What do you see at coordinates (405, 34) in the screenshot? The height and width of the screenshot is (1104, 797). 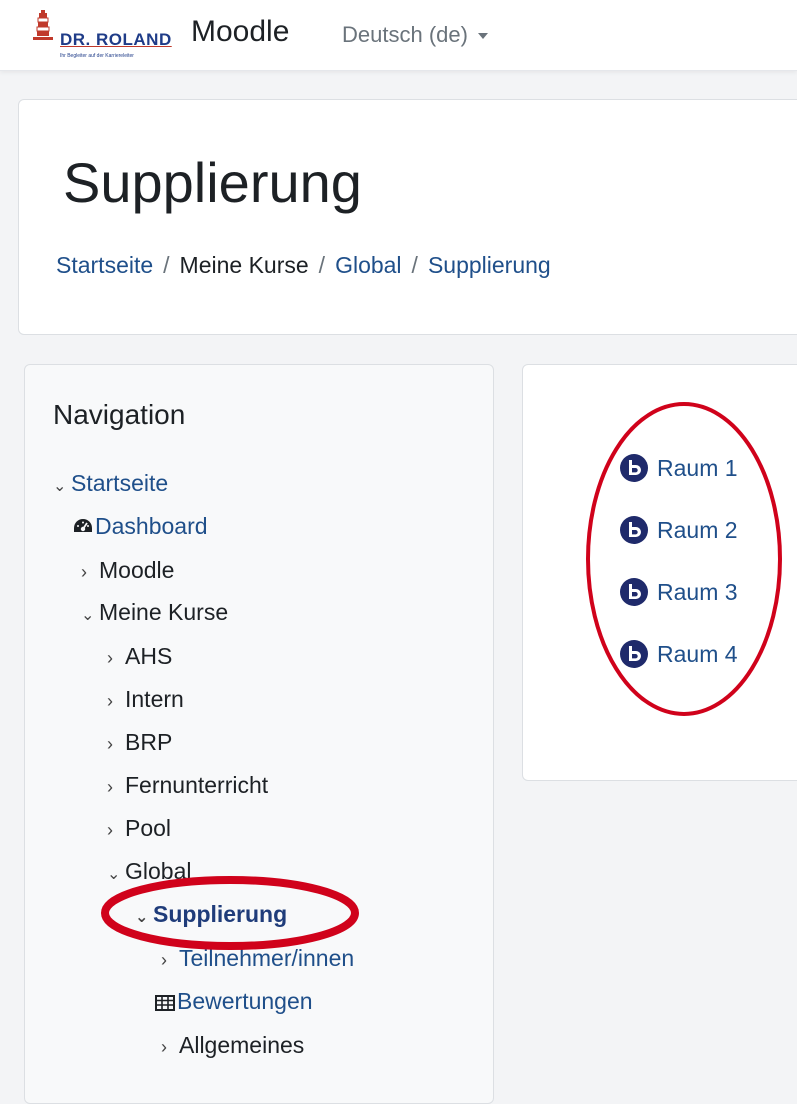 I see `language-label: Deutsch (de)` at bounding box center [405, 34].